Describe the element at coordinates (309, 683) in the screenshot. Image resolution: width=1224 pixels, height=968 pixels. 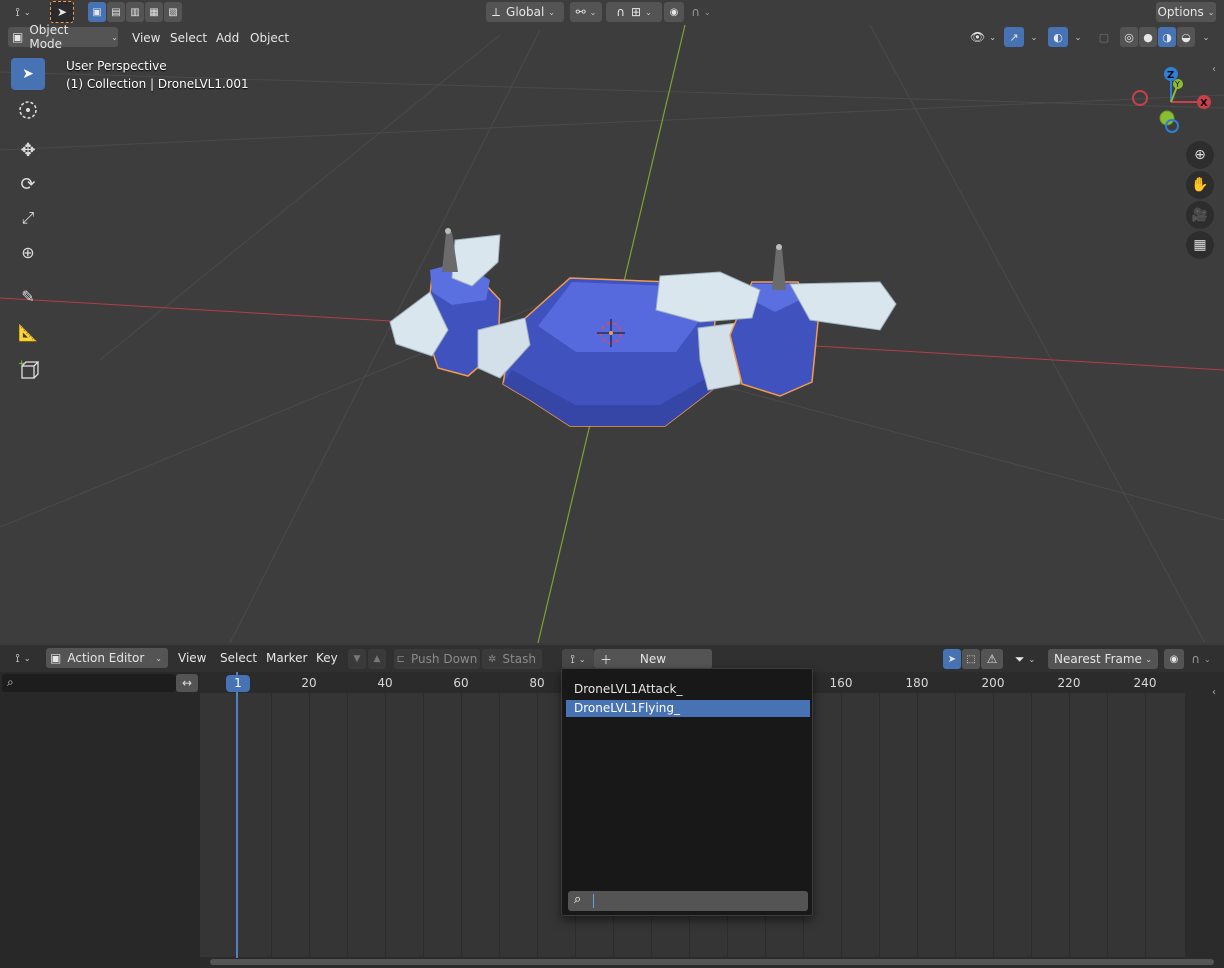
I see `ruler-tick: 20` at that location.